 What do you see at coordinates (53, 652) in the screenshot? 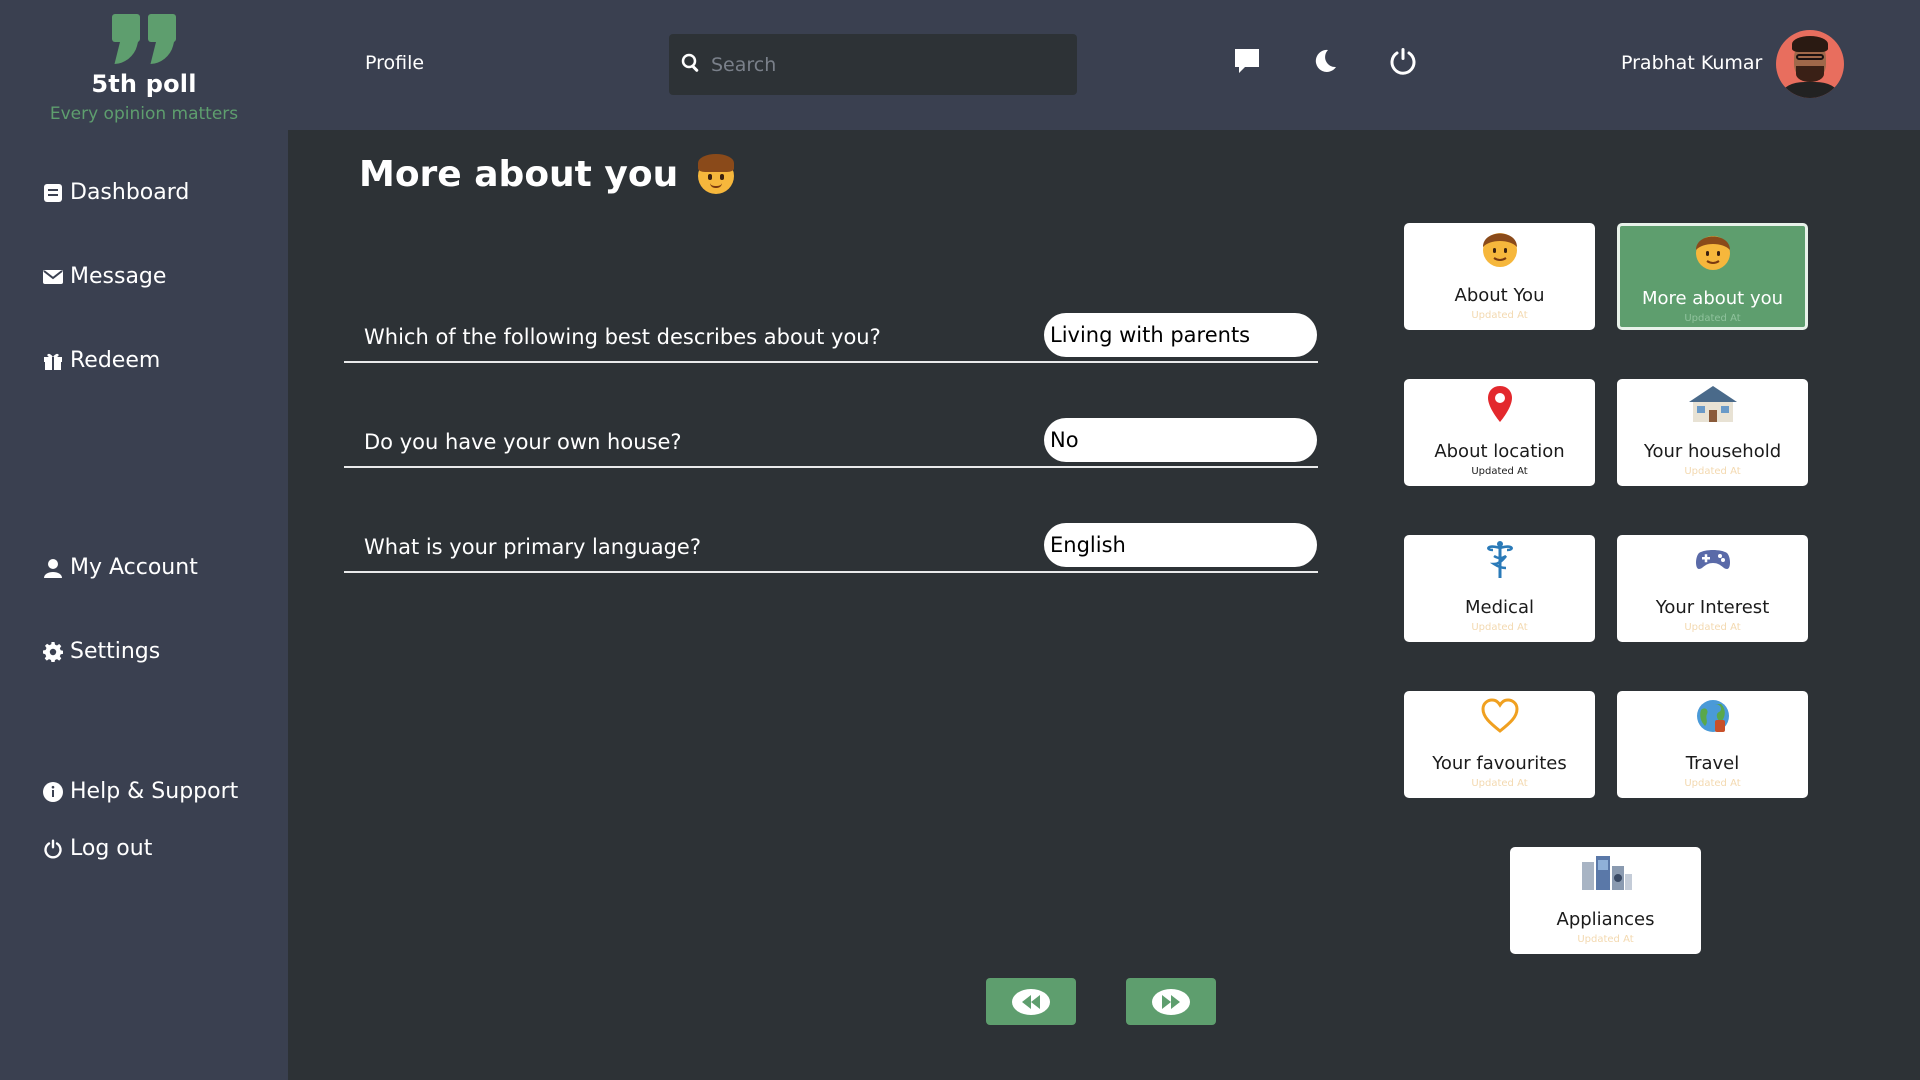
I see `gear-icon` at bounding box center [53, 652].